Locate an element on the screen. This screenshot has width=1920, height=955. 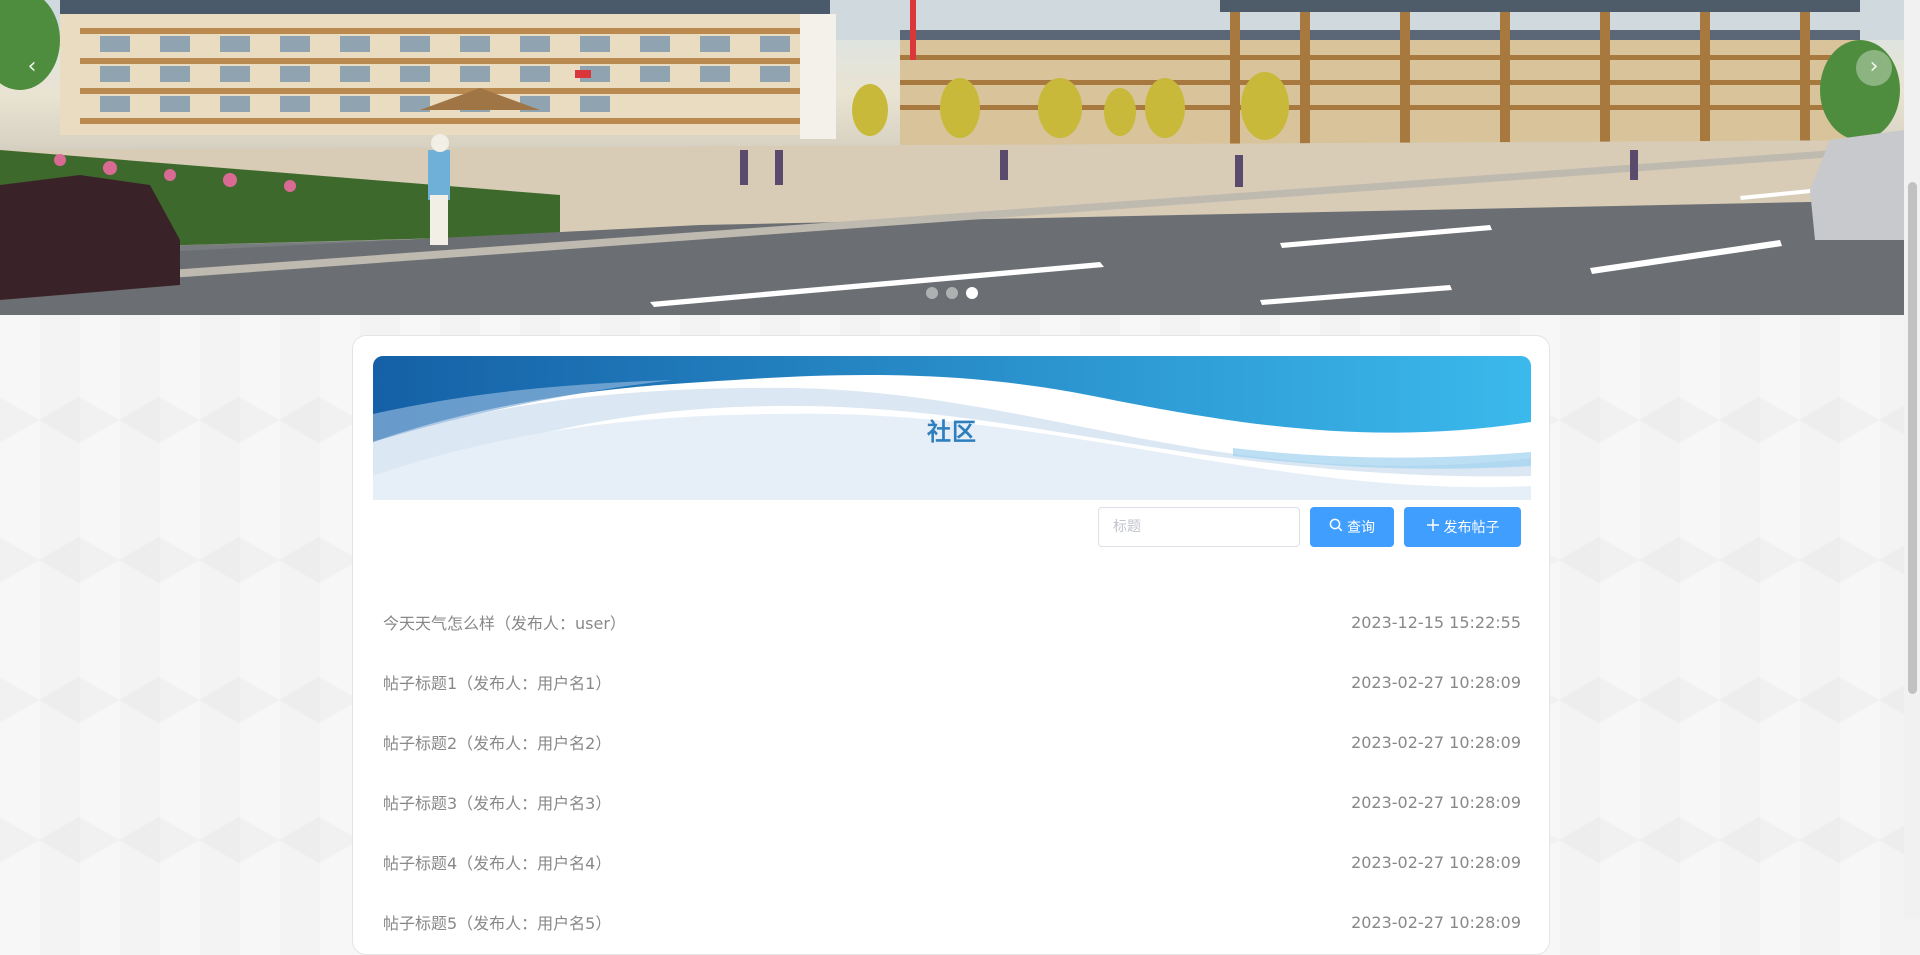
carousel-prev-arrow: ‹ is located at coordinates (32, 68).